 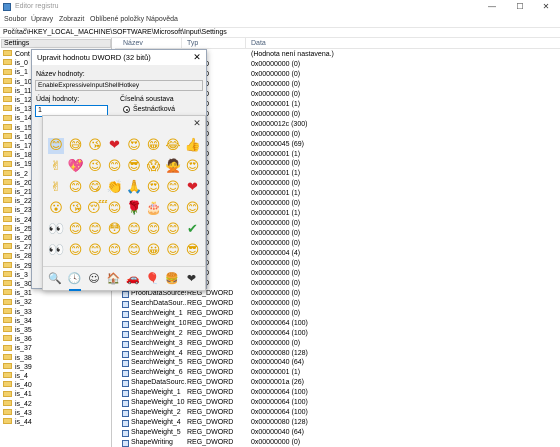 What do you see at coordinates (42, 19) in the screenshot?
I see `menu-edit: Úpravy` at bounding box center [42, 19].